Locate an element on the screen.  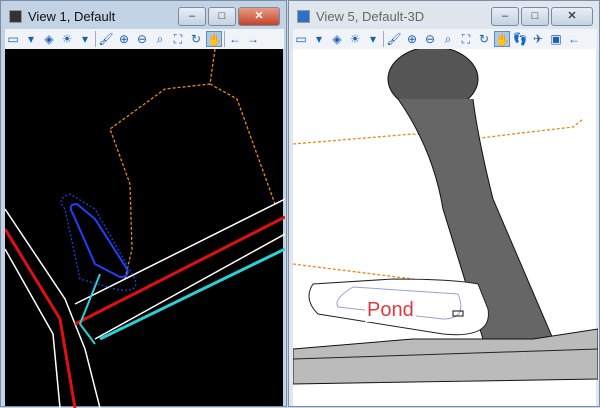
camera-icon: ▣ is located at coordinates (556, 39).